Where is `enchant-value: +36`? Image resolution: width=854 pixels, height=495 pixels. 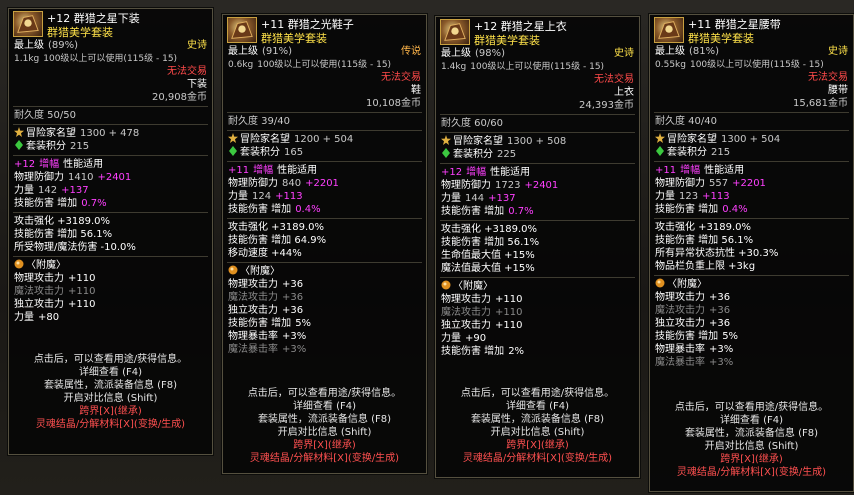 enchant-value: +36 is located at coordinates (293, 310).